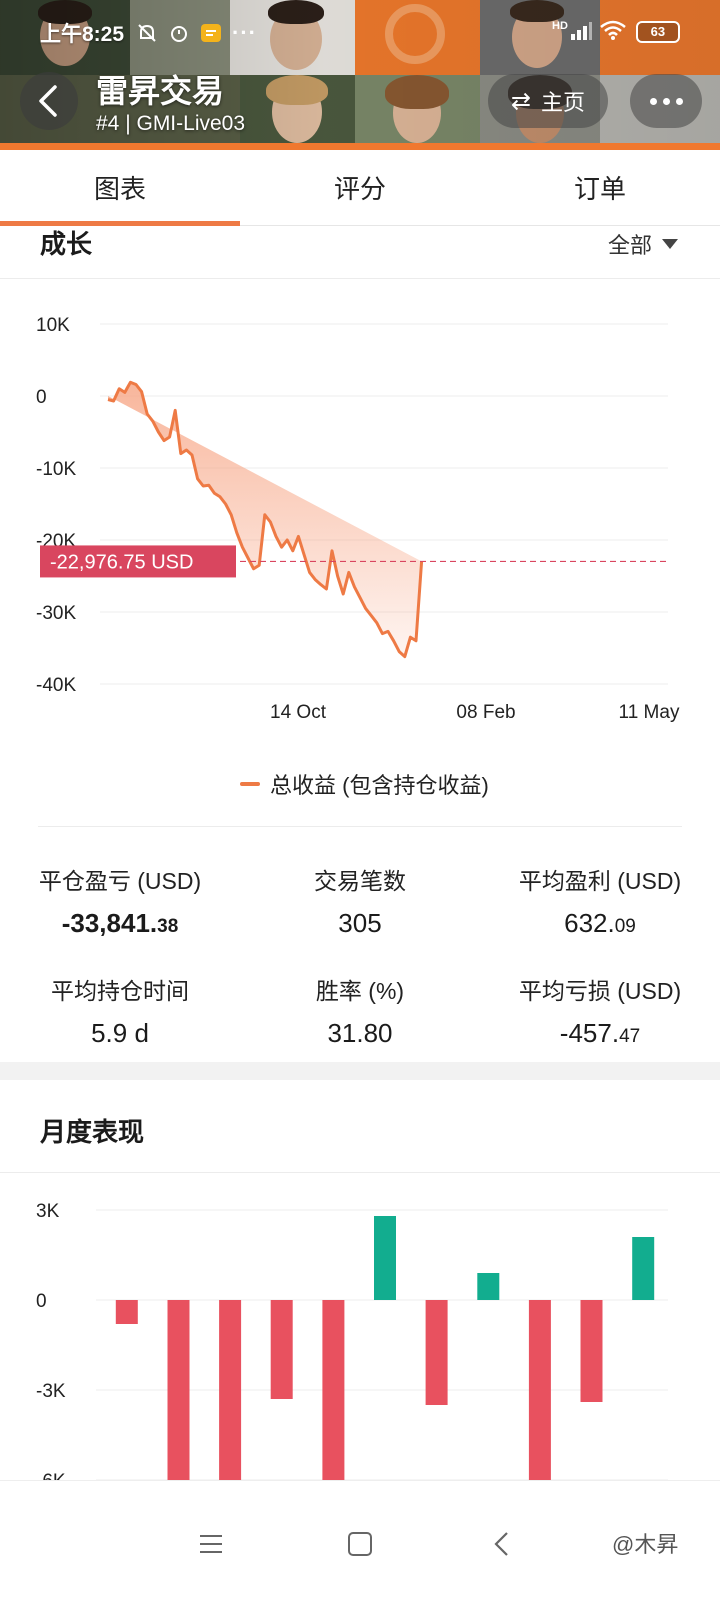 Image resolution: width=720 pixels, height=1600 pixels. I want to click on tab-rating: 评分, so click(360, 187).